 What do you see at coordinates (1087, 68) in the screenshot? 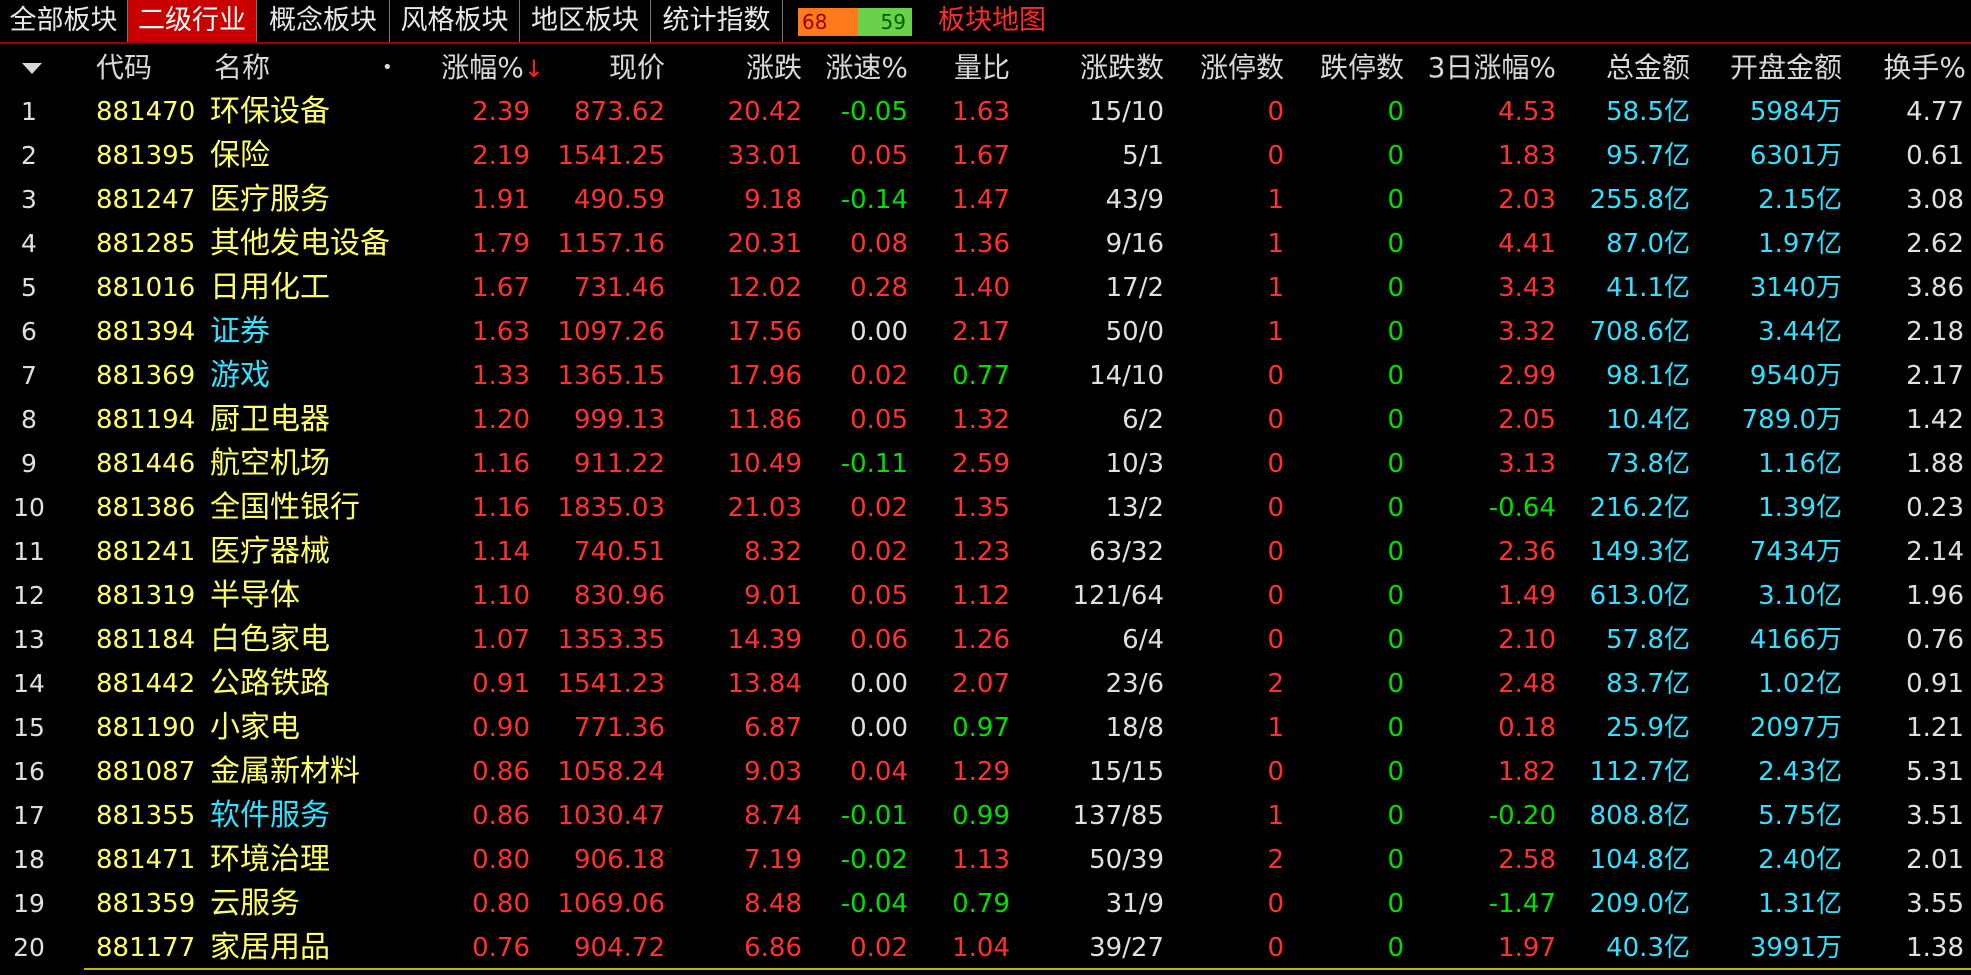
I see `header-updown-count: 涨跌数` at bounding box center [1087, 68].